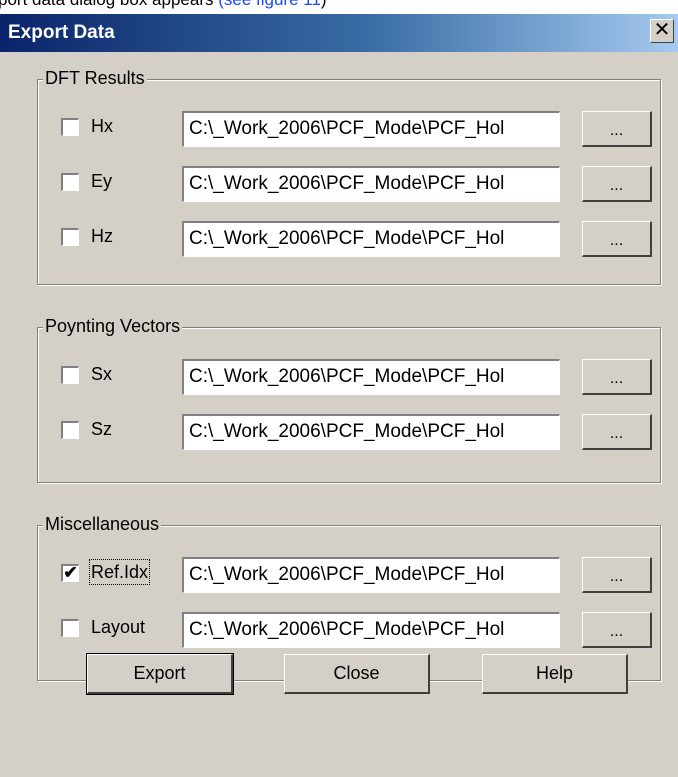 The height and width of the screenshot is (777, 678). What do you see at coordinates (70, 628) in the screenshot?
I see `checkbox-layout` at bounding box center [70, 628].